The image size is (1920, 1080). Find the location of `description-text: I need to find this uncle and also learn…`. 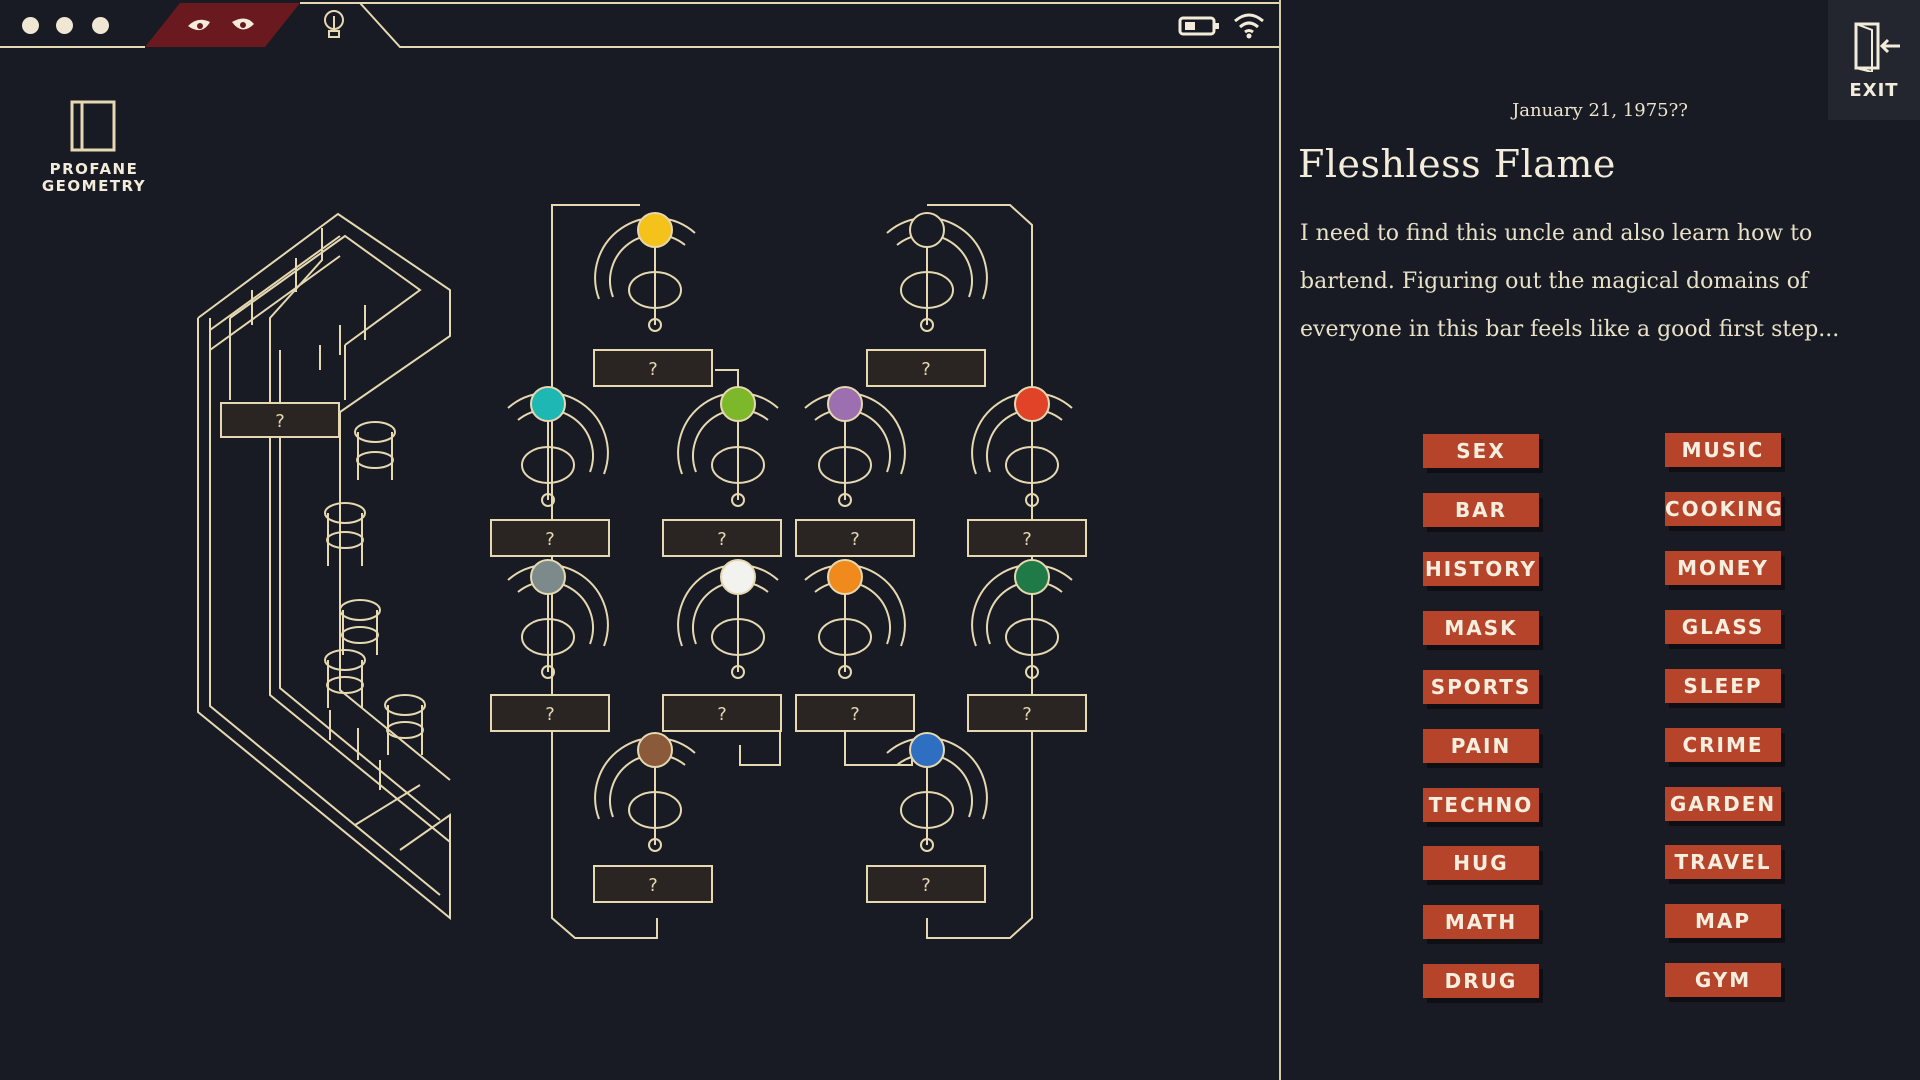

description-text: I need to find this uncle and also learn… is located at coordinates (1570, 281).